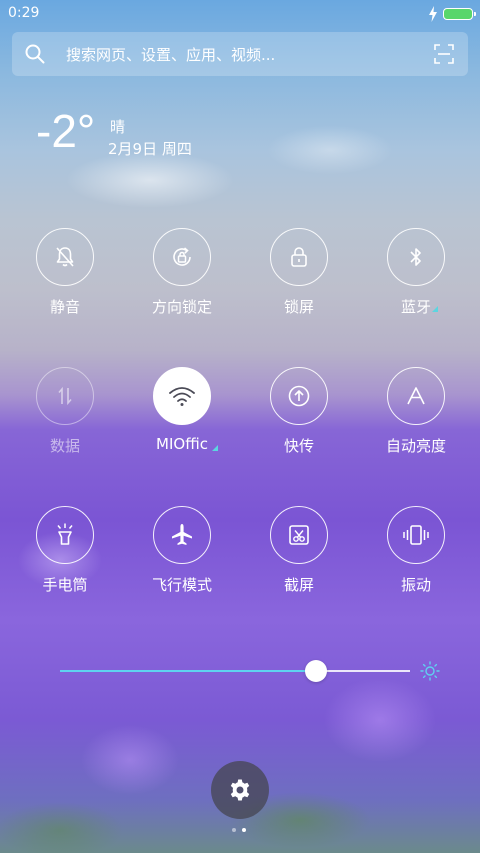  Describe the element at coordinates (459, 14) in the screenshot. I see `battery-icon` at that location.